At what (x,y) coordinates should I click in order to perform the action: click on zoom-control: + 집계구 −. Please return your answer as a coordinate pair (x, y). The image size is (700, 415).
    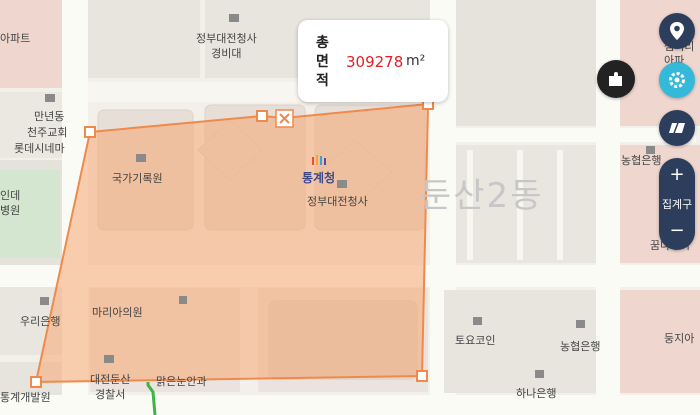
    Looking at the image, I should click on (677, 204).